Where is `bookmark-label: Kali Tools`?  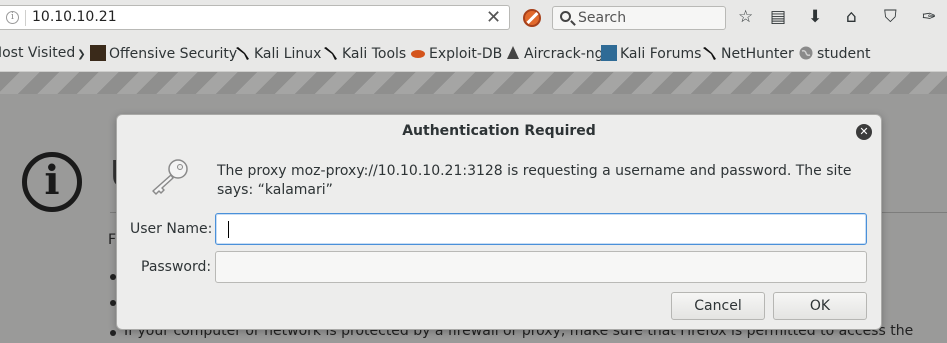 bookmark-label: Kali Tools is located at coordinates (374, 54).